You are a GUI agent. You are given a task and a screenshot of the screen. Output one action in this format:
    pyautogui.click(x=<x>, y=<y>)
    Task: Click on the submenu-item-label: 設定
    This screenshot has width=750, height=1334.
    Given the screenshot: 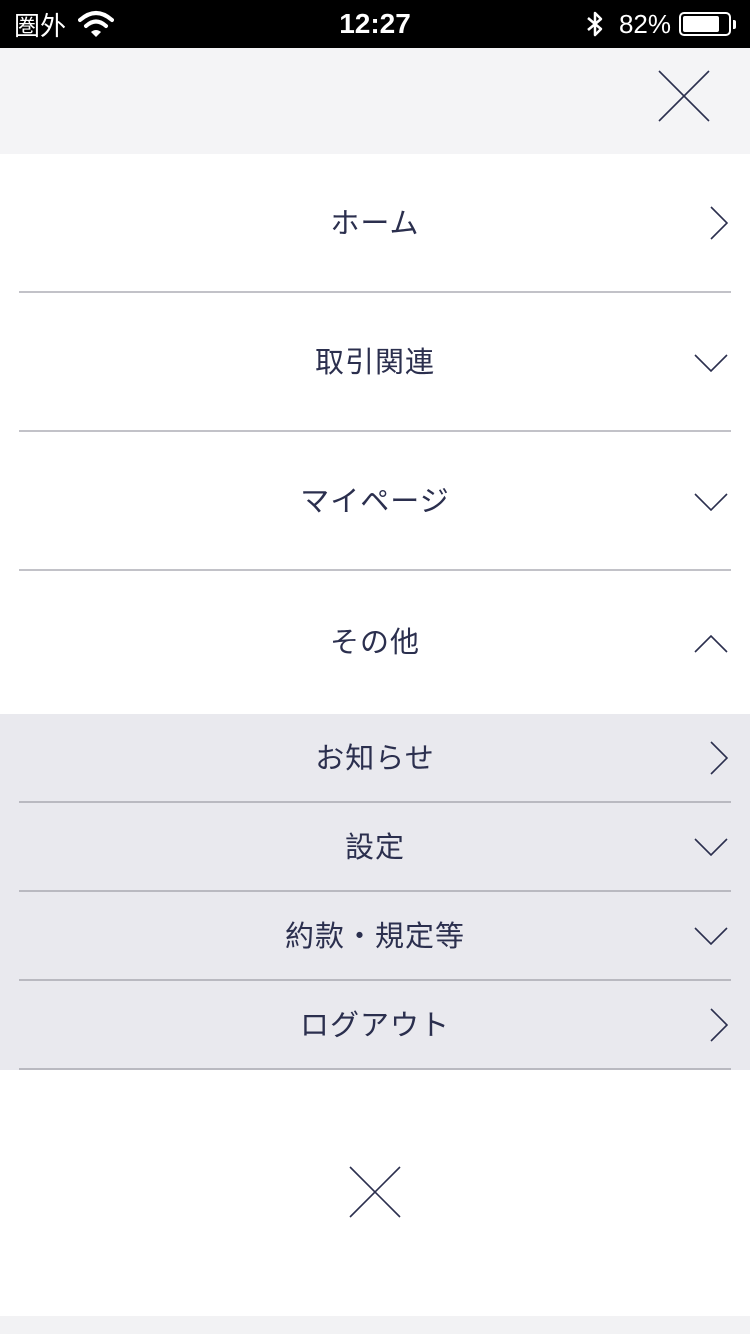 What is the action you would take?
    pyautogui.click(x=374, y=847)
    